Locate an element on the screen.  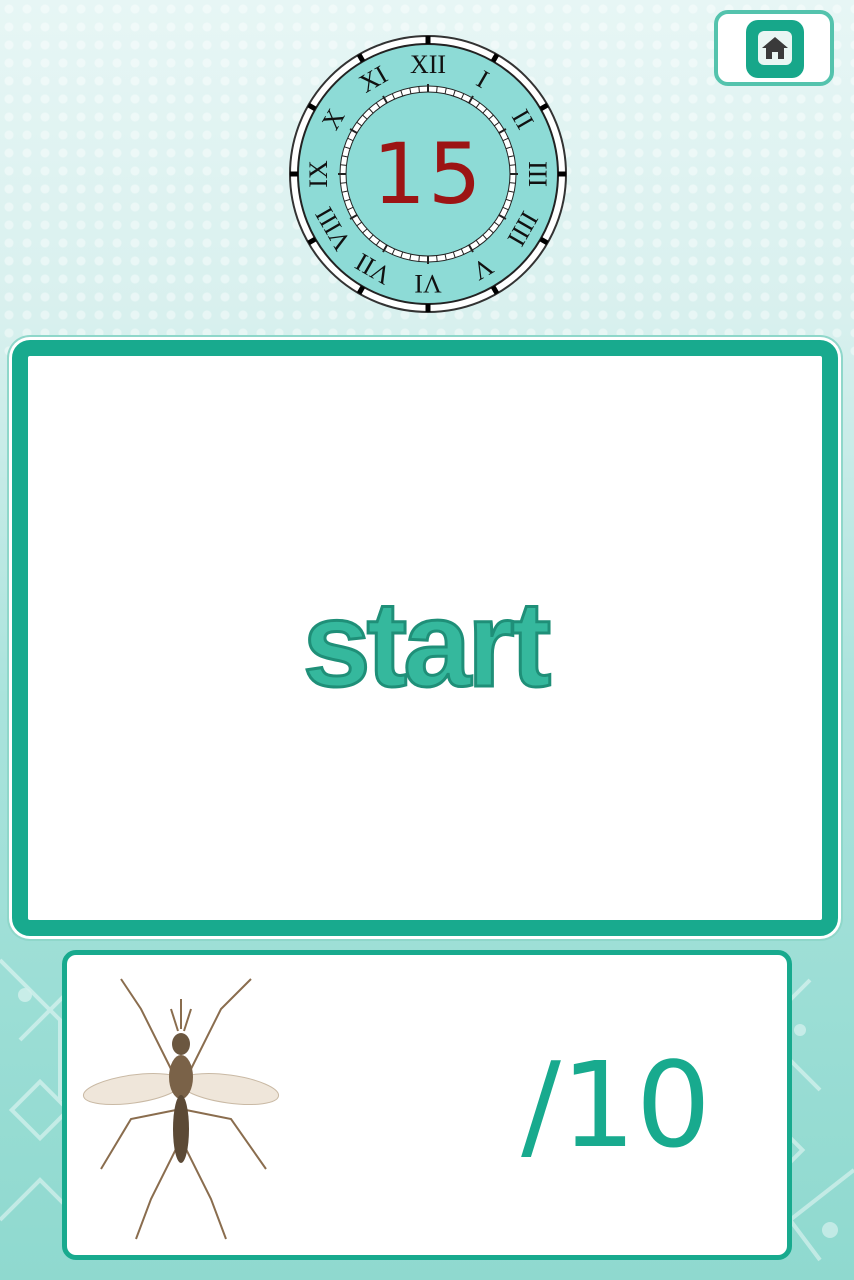
home-icon is located at coordinates (775, 48).